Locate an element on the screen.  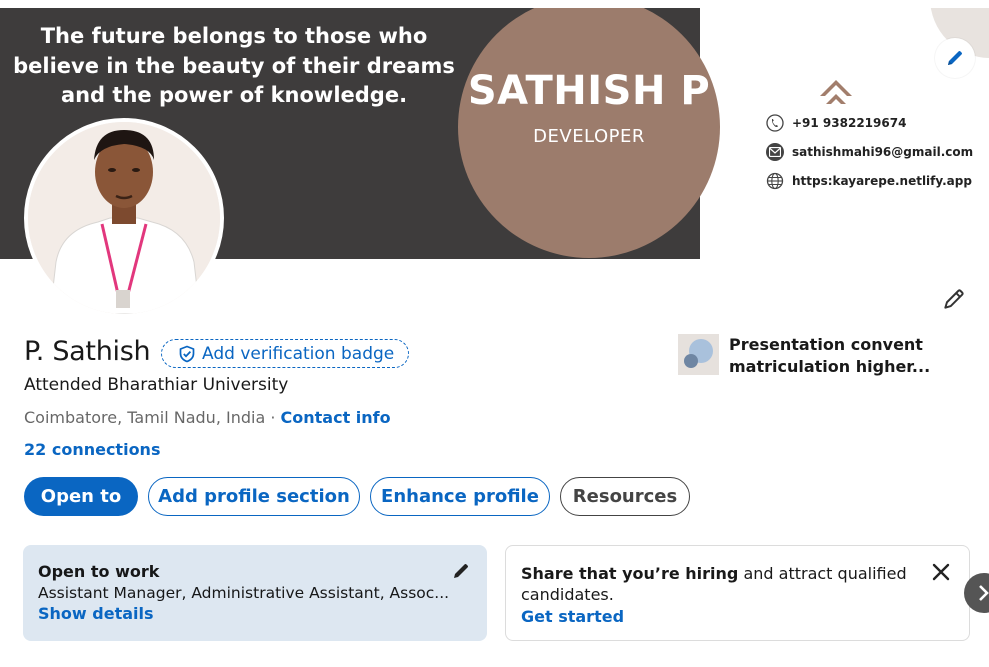
banner-website-row: https:kayarepe.netlify.app is located at coordinates (869, 181).